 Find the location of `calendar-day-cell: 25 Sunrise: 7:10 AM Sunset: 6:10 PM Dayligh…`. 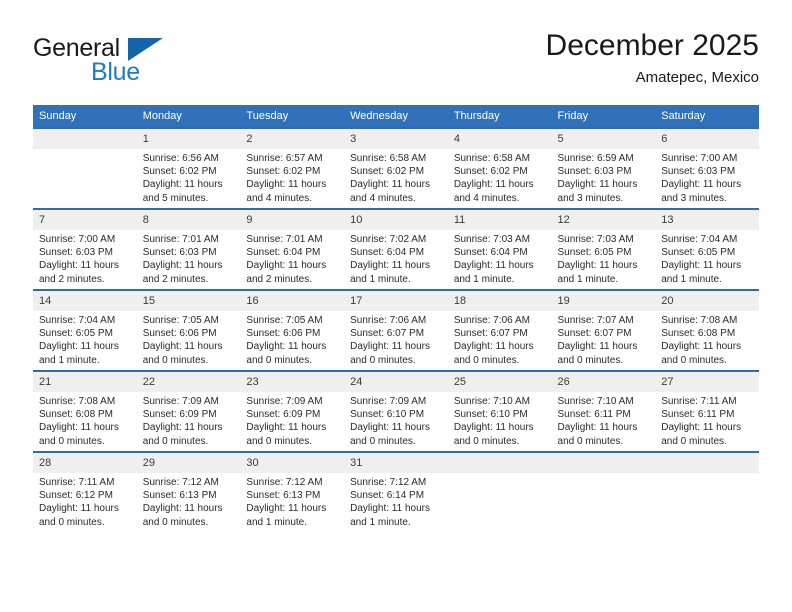

calendar-day-cell: 25 Sunrise: 7:10 AM Sunset: 6:10 PM Dayligh… is located at coordinates (499, 411).